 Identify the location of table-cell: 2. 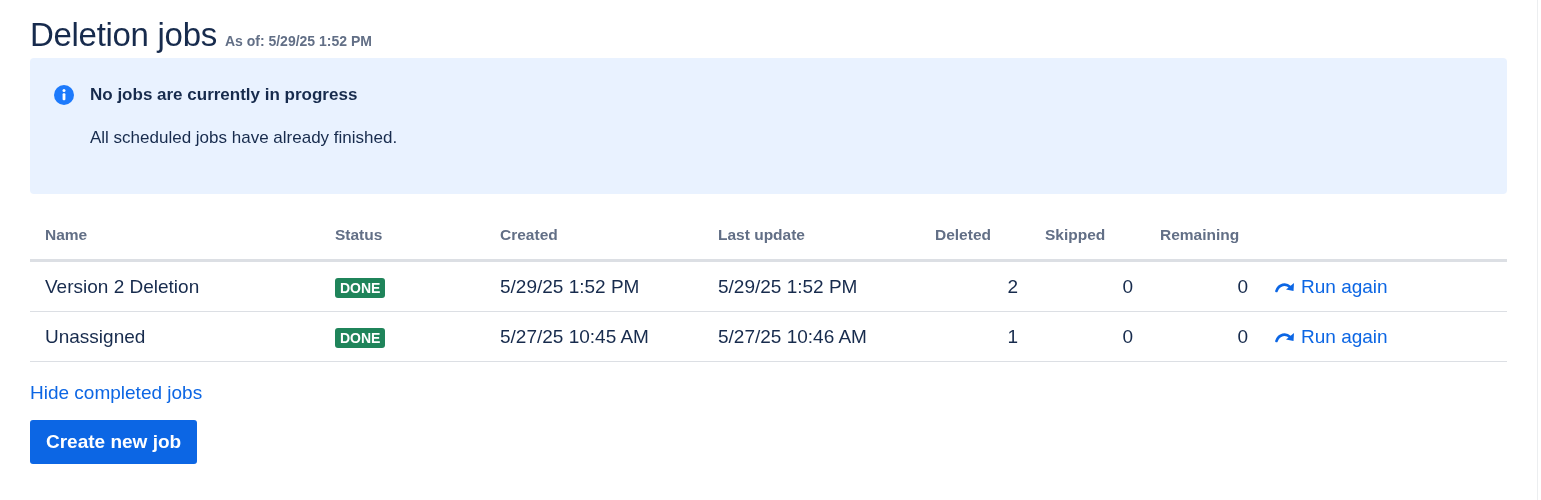
(1012, 286).